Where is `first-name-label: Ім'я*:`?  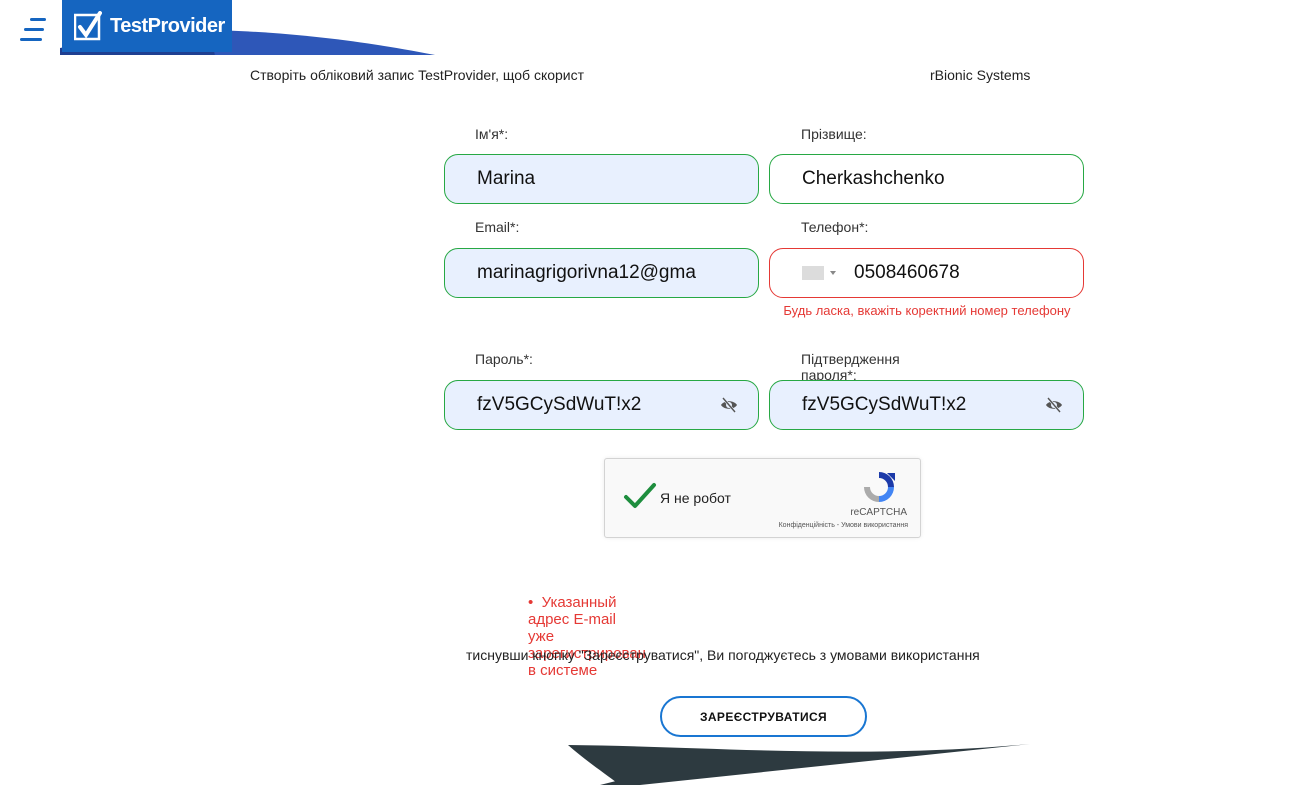 first-name-label: Ім'я*: is located at coordinates (492, 134).